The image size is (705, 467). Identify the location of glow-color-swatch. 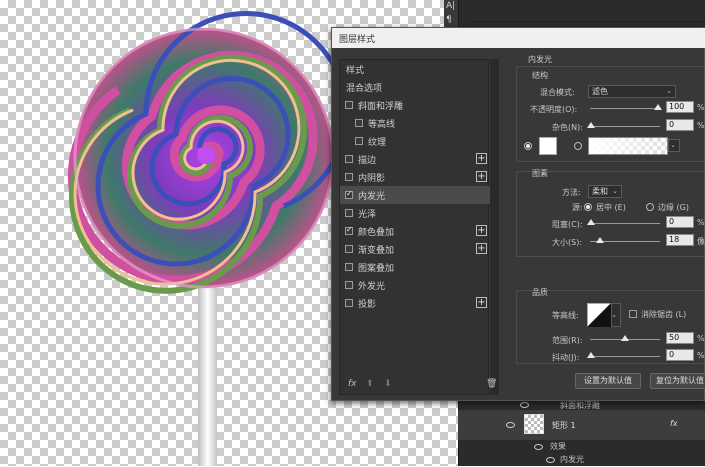
(548, 146).